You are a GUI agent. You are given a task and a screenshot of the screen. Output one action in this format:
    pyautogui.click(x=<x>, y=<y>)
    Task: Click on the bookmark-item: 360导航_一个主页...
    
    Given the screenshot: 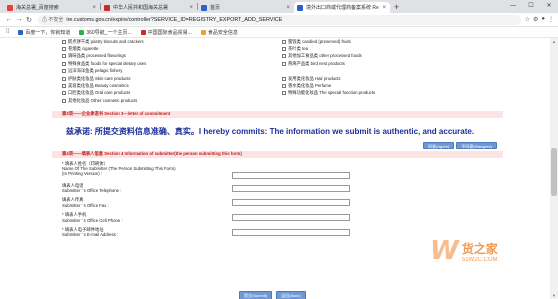 What is the action you would take?
    pyautogui.click(x=105, y=32)
    